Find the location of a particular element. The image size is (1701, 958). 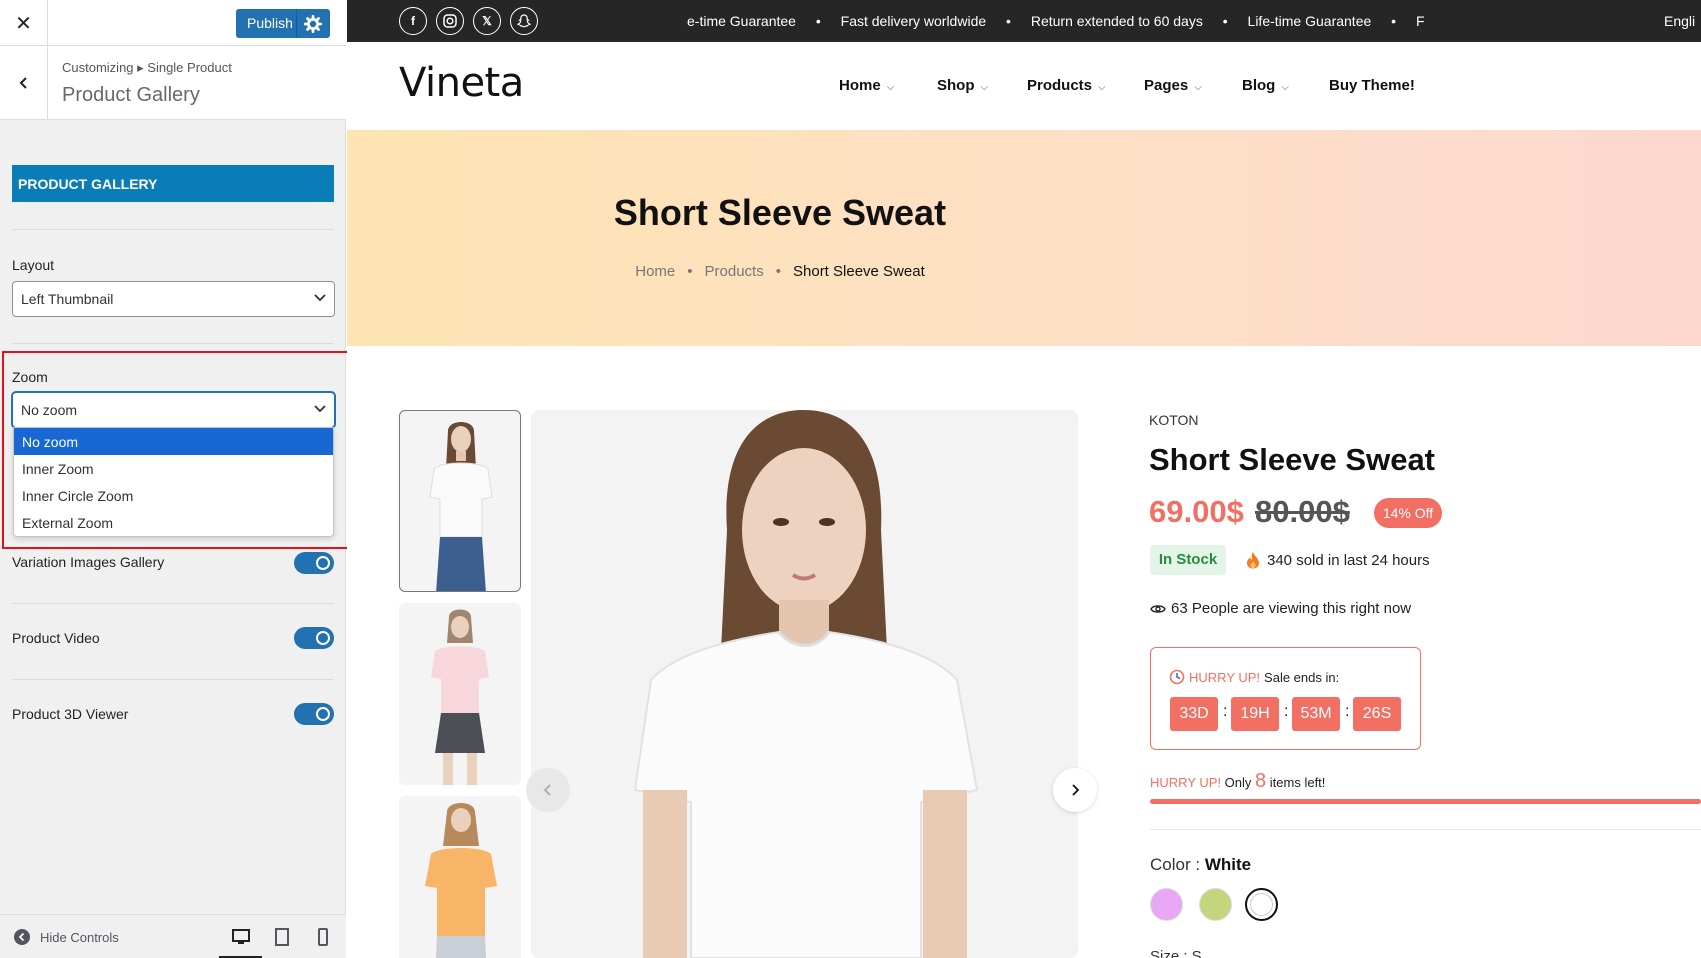

tablet-preview-icon is located at coordinates (282, 937).